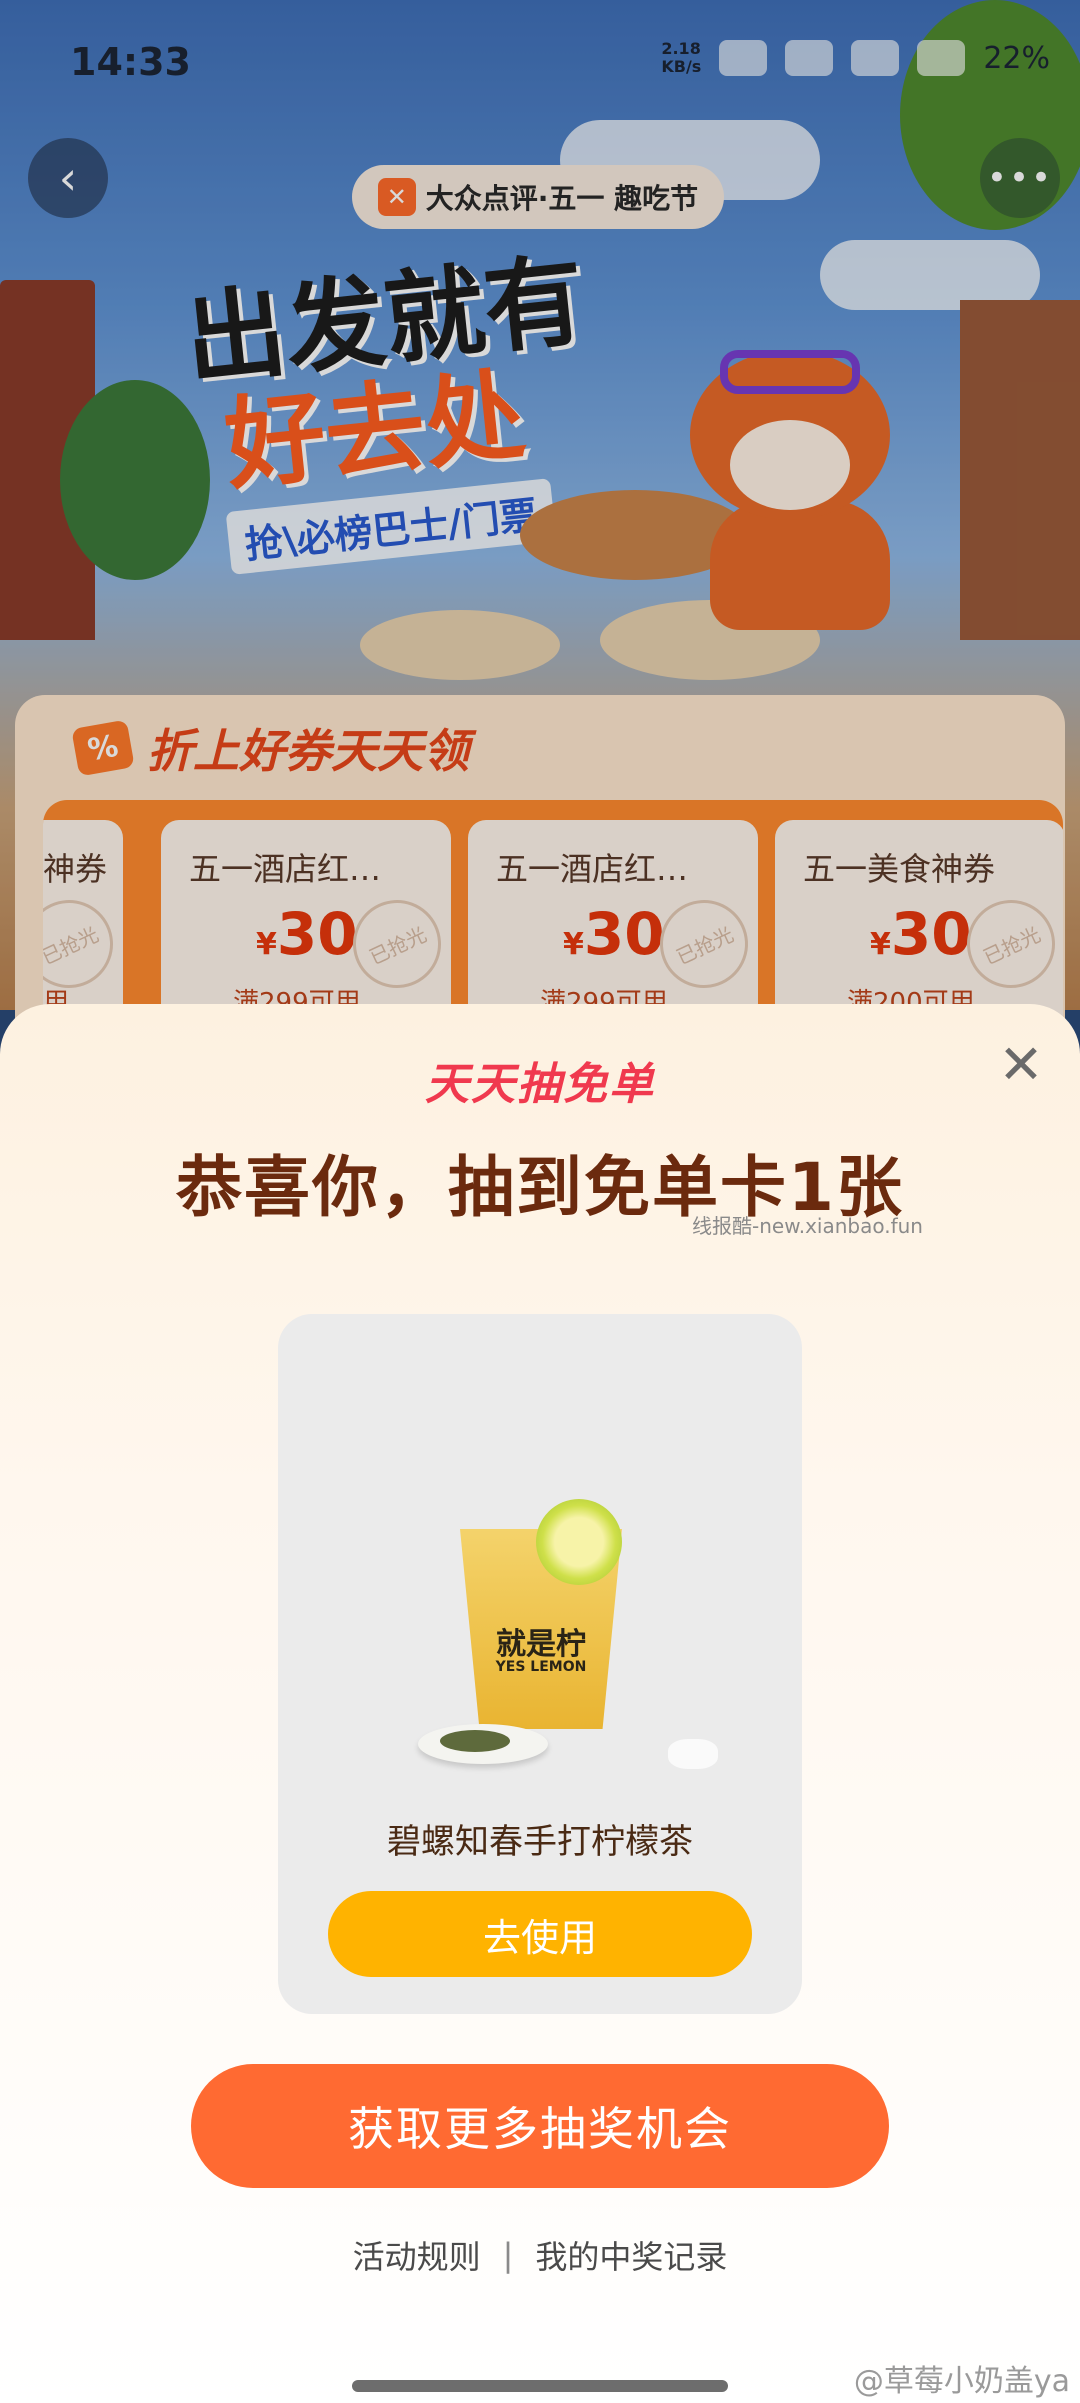 The height and width of the screenshot is (2403, 1080). I want to click on ice-cube, so click(693, 1754).